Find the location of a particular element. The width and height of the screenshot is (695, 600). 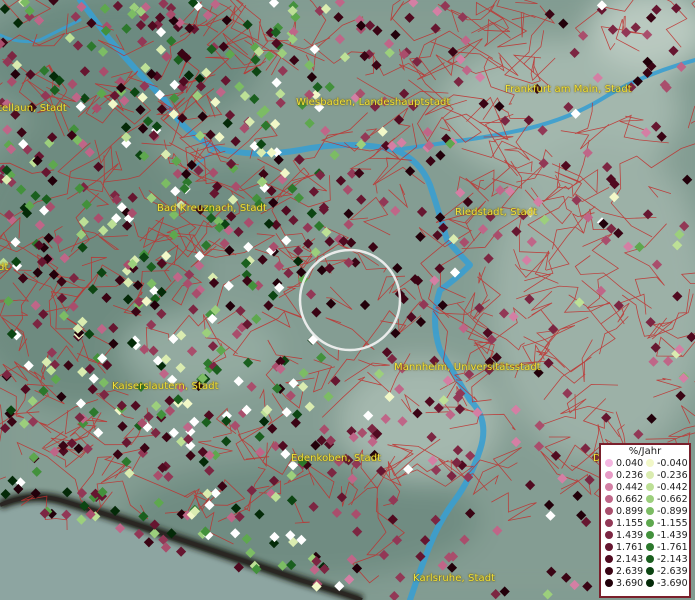

legend-value: -1.155 is located at coordinates (672, 523).